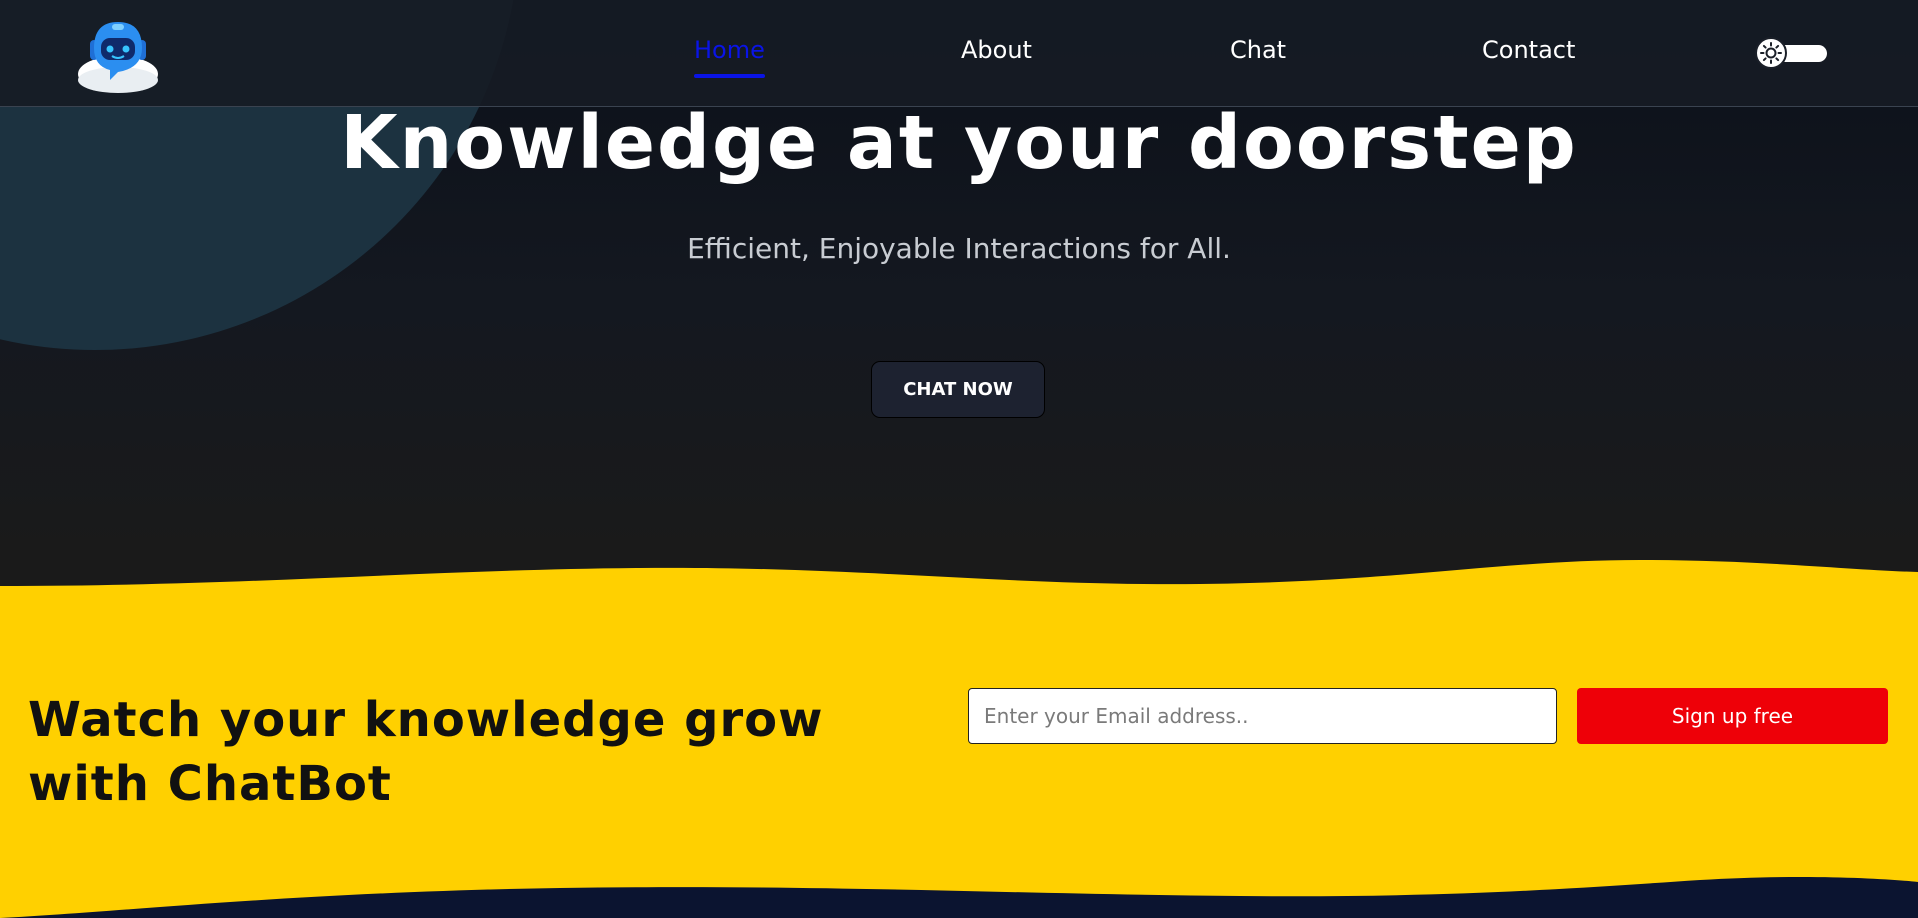 This screenshot has width=1918, height=918. Describe the element at coordinates (729, 57) in the screenshot. I see `nav-home: Home` at that location.